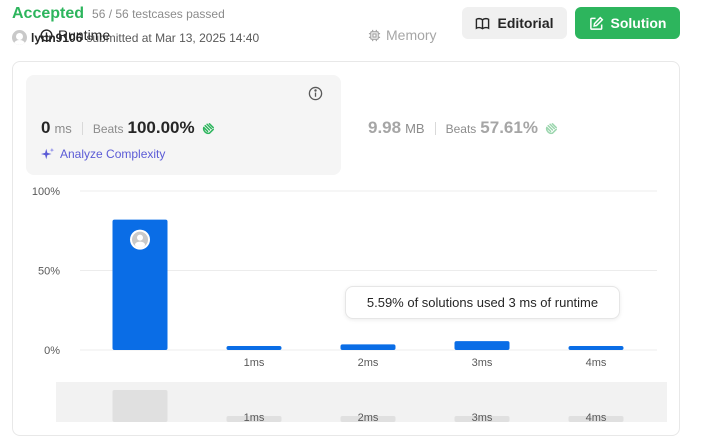 The height and width of the screenshot is (445, 701). Describe the element at coordinates (46, 127) in the screenshot. I see `runtime-value: 0` at that location.